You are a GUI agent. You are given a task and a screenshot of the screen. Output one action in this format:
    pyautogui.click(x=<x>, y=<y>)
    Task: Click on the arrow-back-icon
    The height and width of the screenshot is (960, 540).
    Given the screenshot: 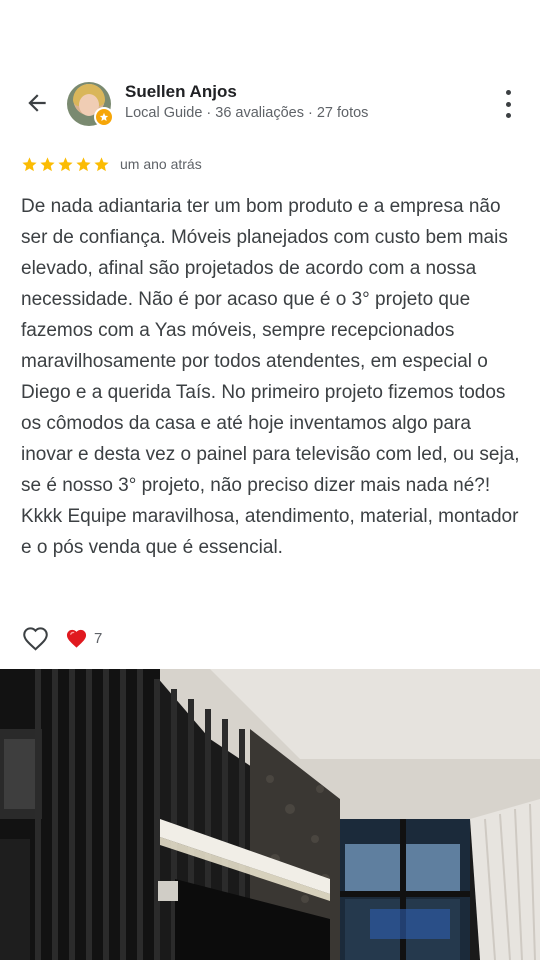 What is the action you would take?
    pyautogui.click(x=37, y=103)
    